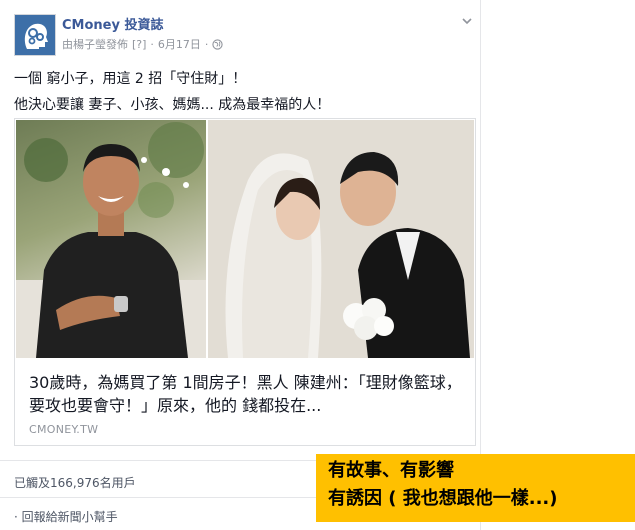 The image size is (635, 530). What do you see at coordinates (111, 239) in the screenshot?
I see `photo-man-smiling` at bounding box center [111, 239].